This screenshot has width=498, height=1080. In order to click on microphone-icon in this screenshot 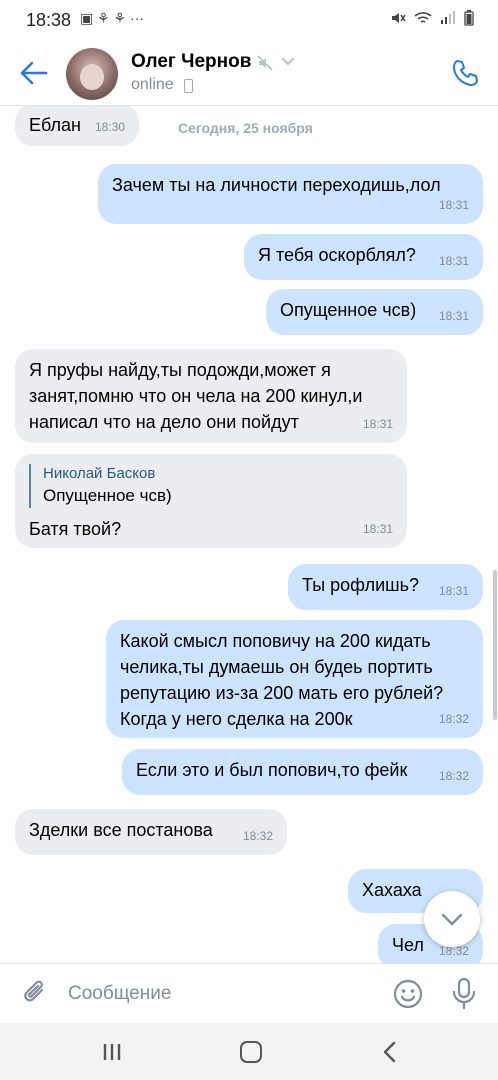, I will do `click(464, 994)`.